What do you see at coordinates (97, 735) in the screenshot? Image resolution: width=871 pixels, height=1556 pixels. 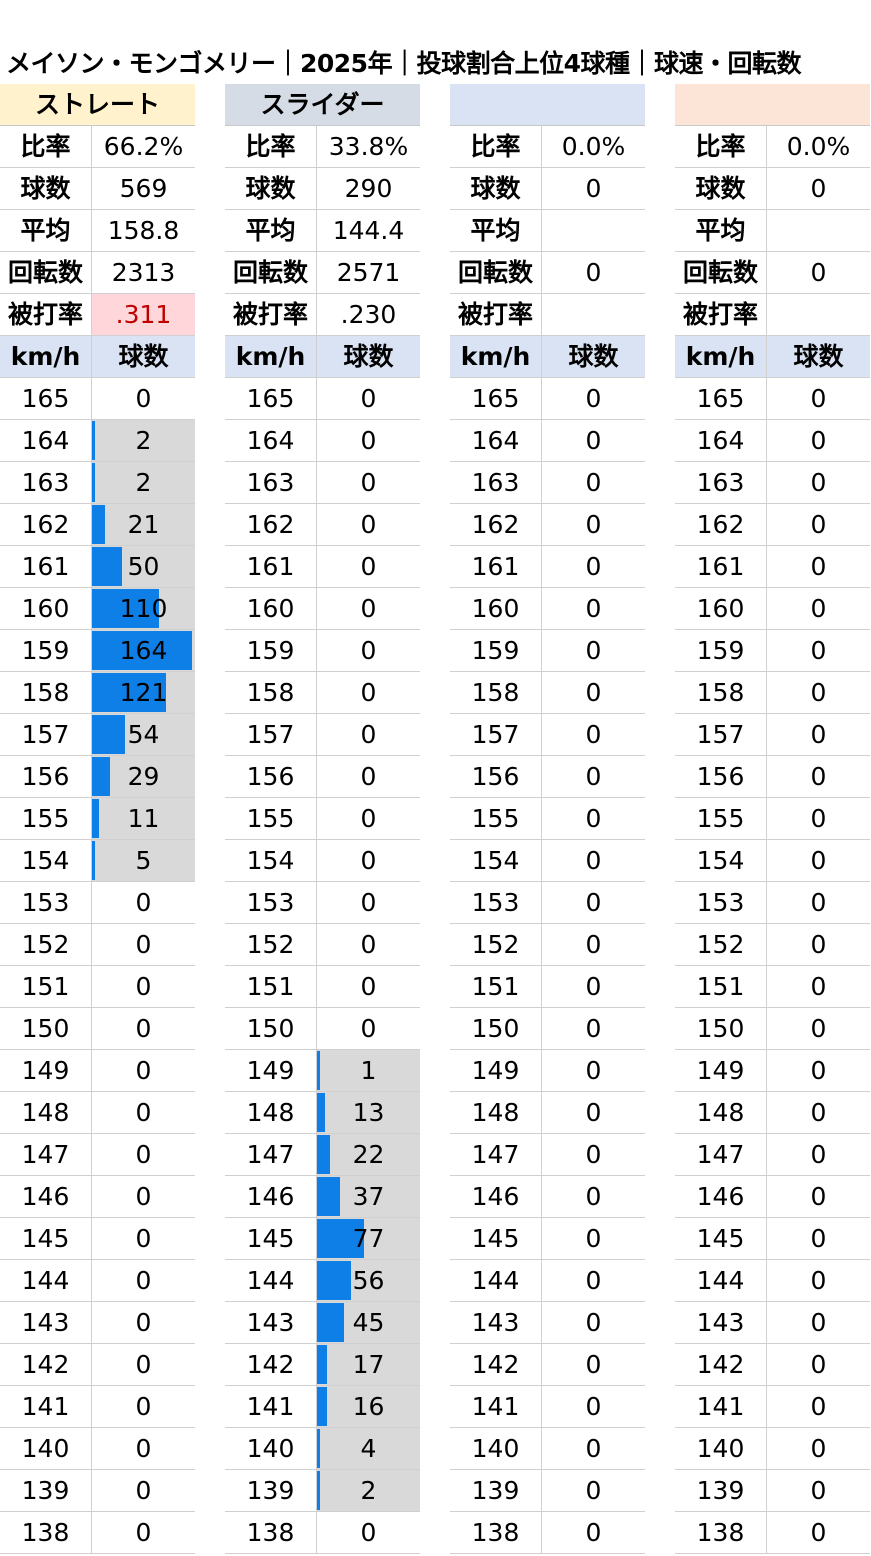 I see `speed-row-157: 157 54` at bounding box center [97, 735].